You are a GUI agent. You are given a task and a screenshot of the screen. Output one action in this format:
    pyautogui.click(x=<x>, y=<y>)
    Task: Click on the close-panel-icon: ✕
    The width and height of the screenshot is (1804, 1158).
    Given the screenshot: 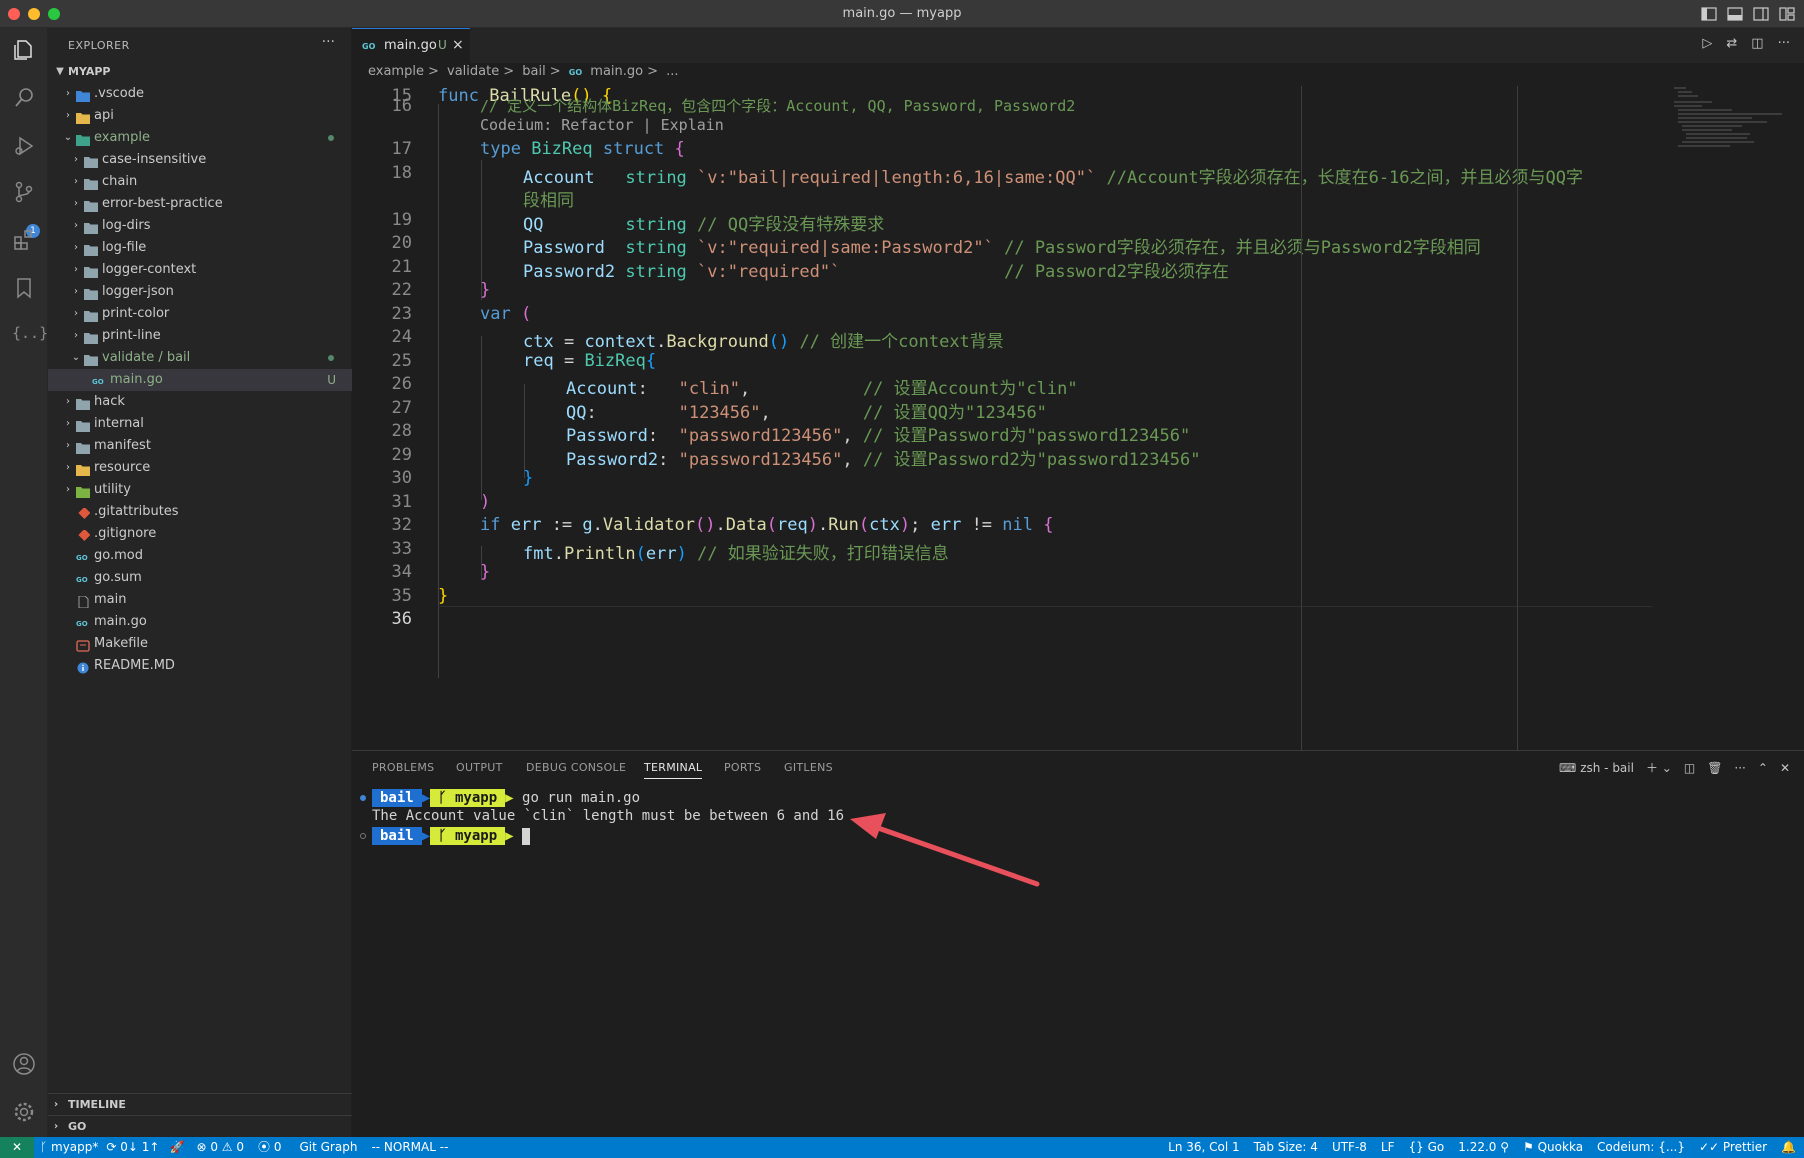 What is the action you would take?
    pyautogui.click(x=1785, y=768)
    